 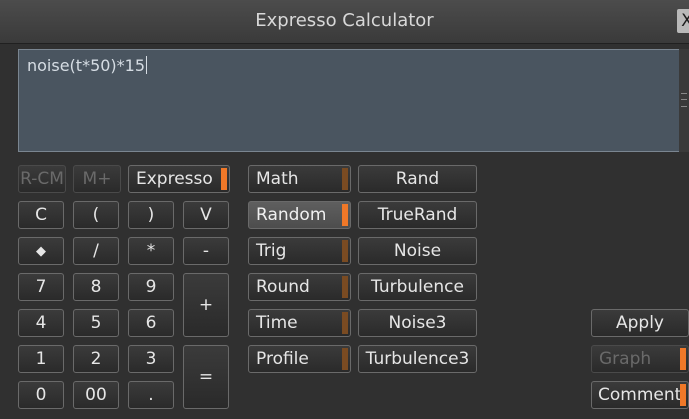 I want to click on category-label: Trig, so click(x=271, y=251).